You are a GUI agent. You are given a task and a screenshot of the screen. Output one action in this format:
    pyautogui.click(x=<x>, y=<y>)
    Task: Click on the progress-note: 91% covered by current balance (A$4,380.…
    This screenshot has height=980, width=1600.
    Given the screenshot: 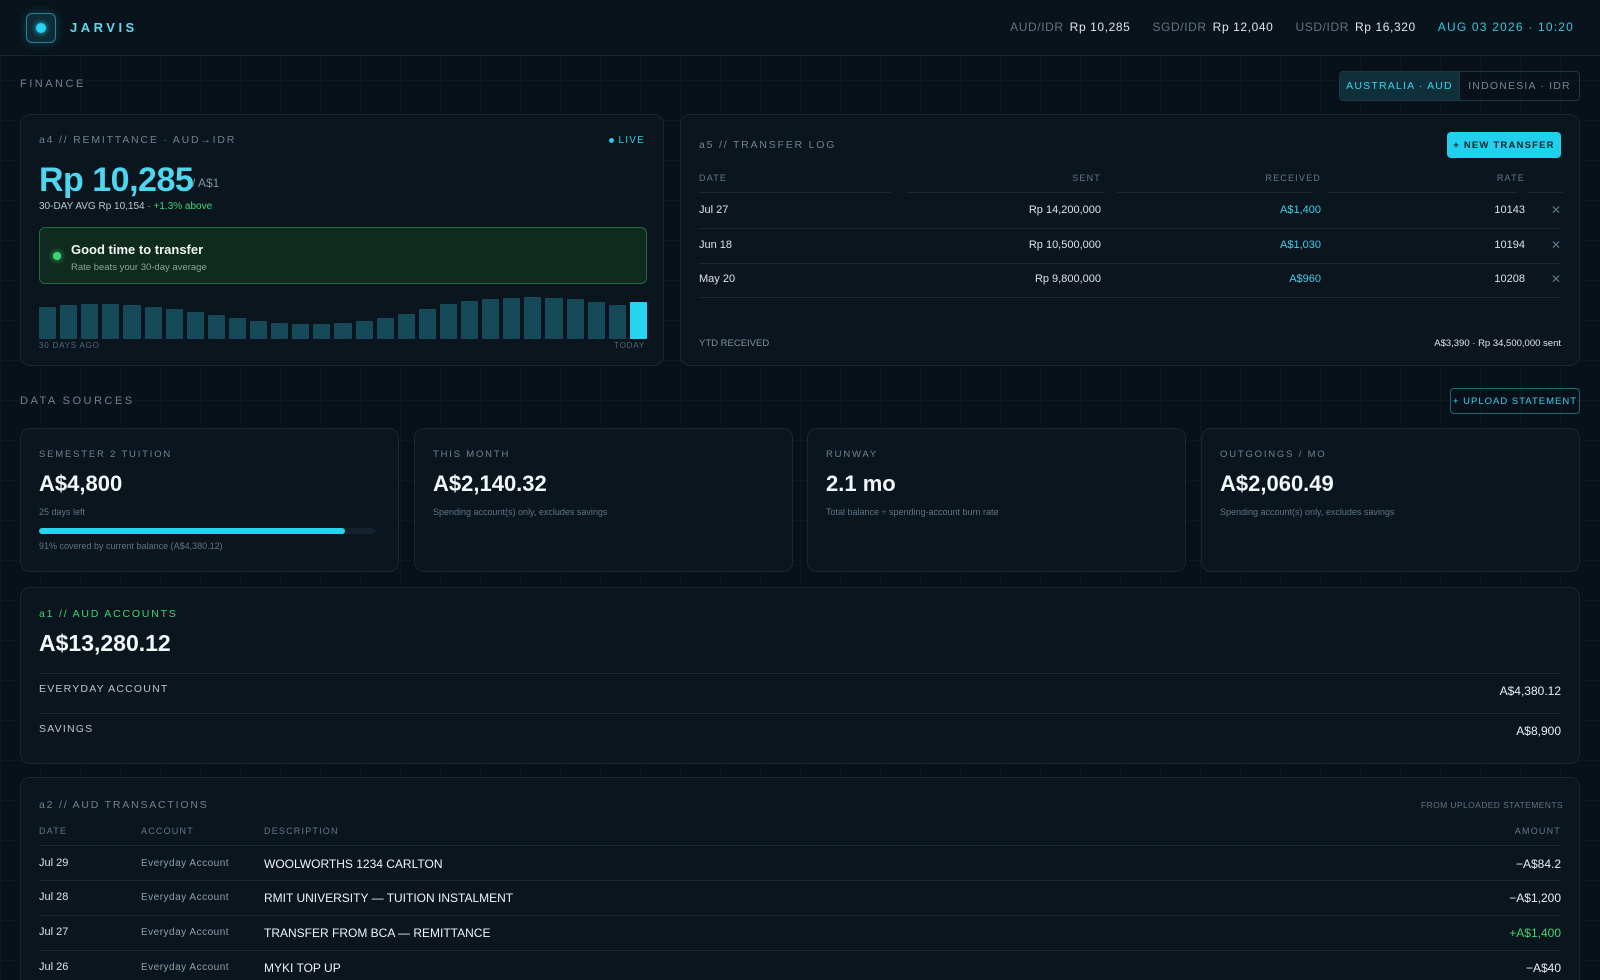 What is the action you would take?
    pyautogui.click(x=131, y=546)
    